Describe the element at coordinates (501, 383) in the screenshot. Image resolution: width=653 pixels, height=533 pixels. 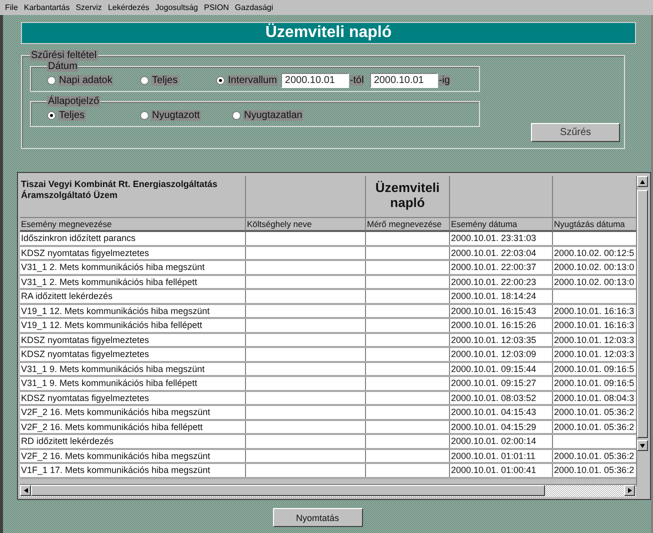
I see `table-cell: 2000.10.01. 09:15:27` at that location.